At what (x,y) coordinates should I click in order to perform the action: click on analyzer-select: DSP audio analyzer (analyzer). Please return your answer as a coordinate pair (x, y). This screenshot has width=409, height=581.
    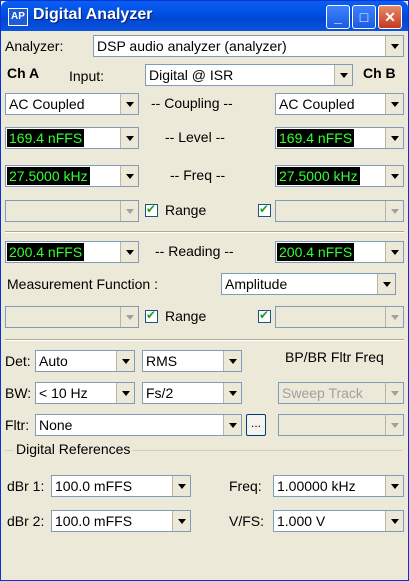
    Looking at the image, I should click on (248, 46).